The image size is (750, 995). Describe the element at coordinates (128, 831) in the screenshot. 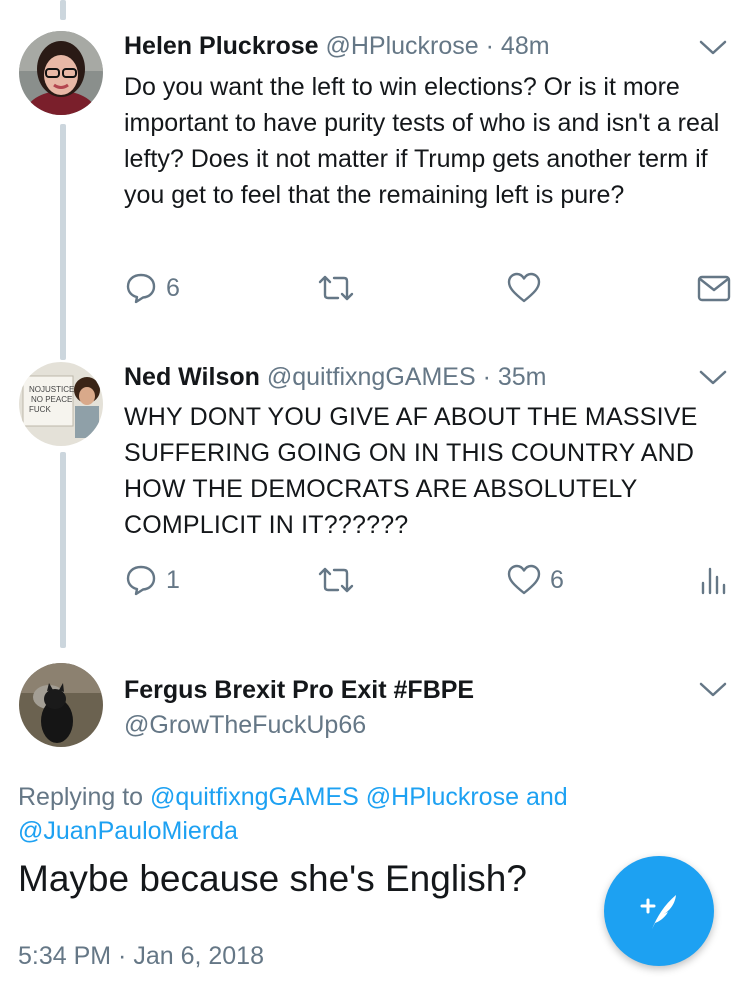

I see `mention-link: @JuanPauloMierda` at that location.